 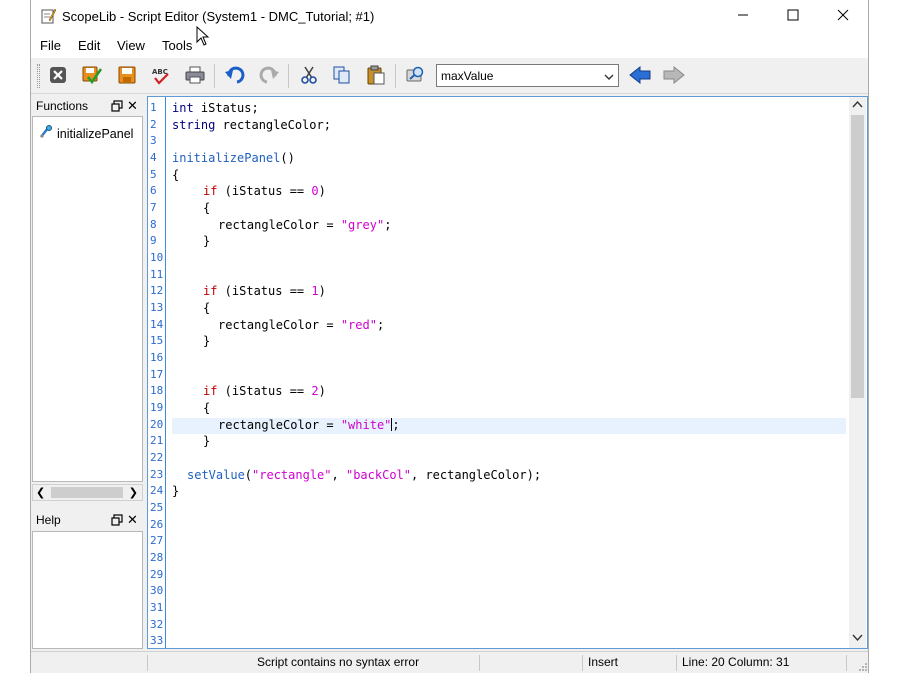 I want to click on maximize-button, so click(x=793, y=16).